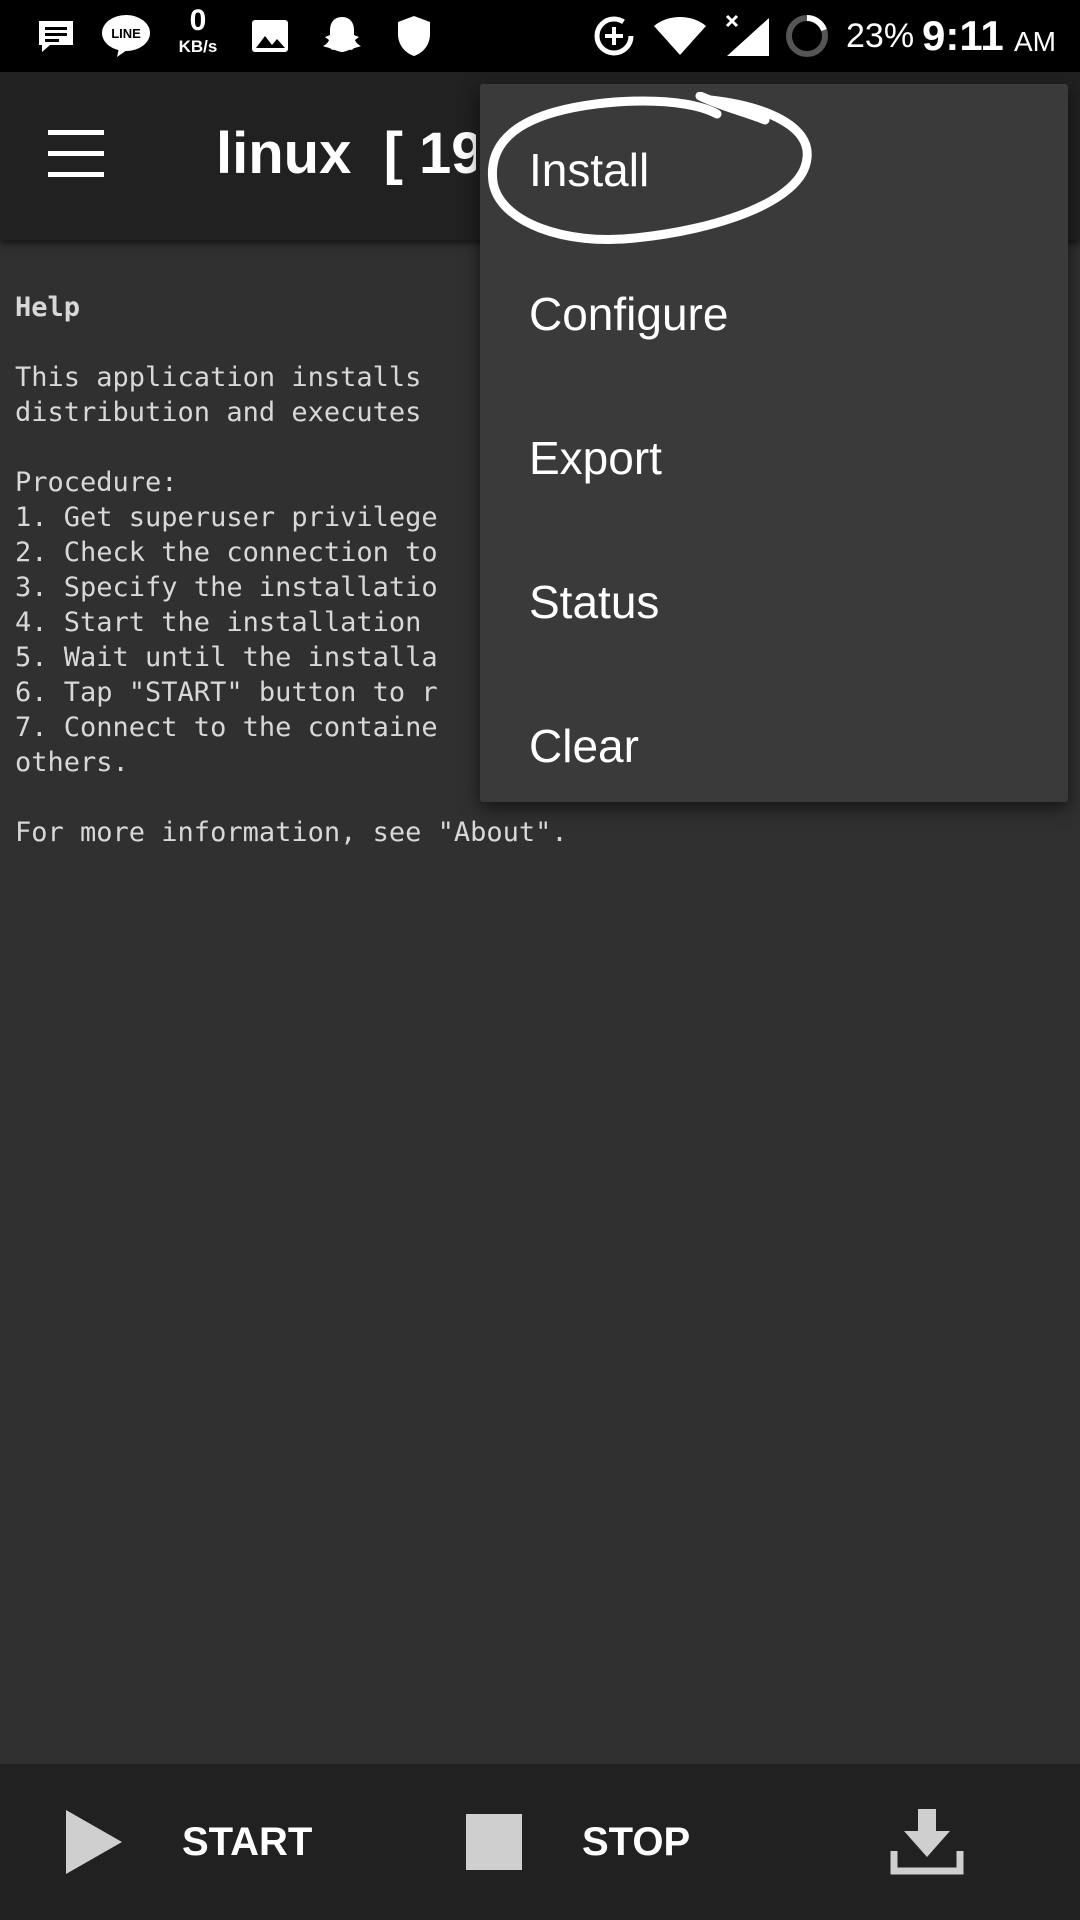  What do you see at coordinates (346, 153) in the screenshot?
I see `app-title: linux [ 192` at bounding box center [346, 153].